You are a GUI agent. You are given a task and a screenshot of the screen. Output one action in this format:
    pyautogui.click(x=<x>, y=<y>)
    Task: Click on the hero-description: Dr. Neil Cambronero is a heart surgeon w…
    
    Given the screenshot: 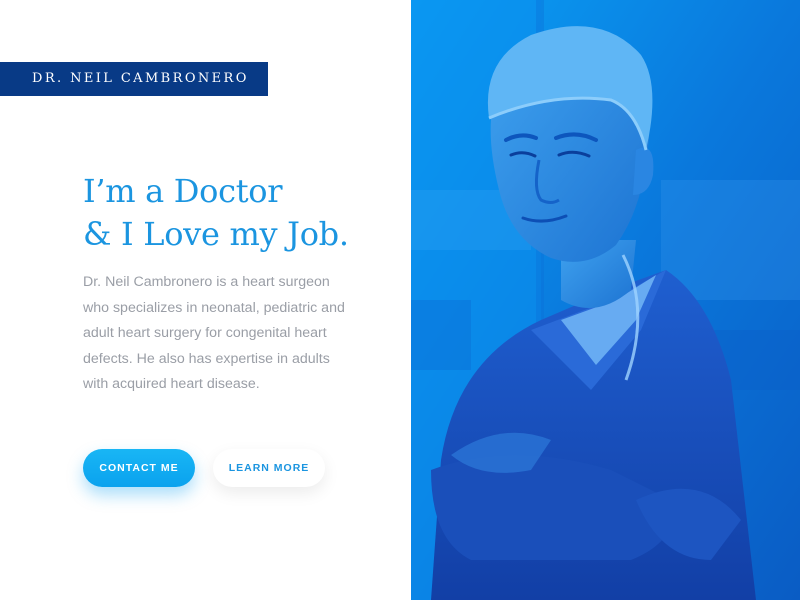 What is the action you would take?
    pyautogui.click(x=214, y=333)
    